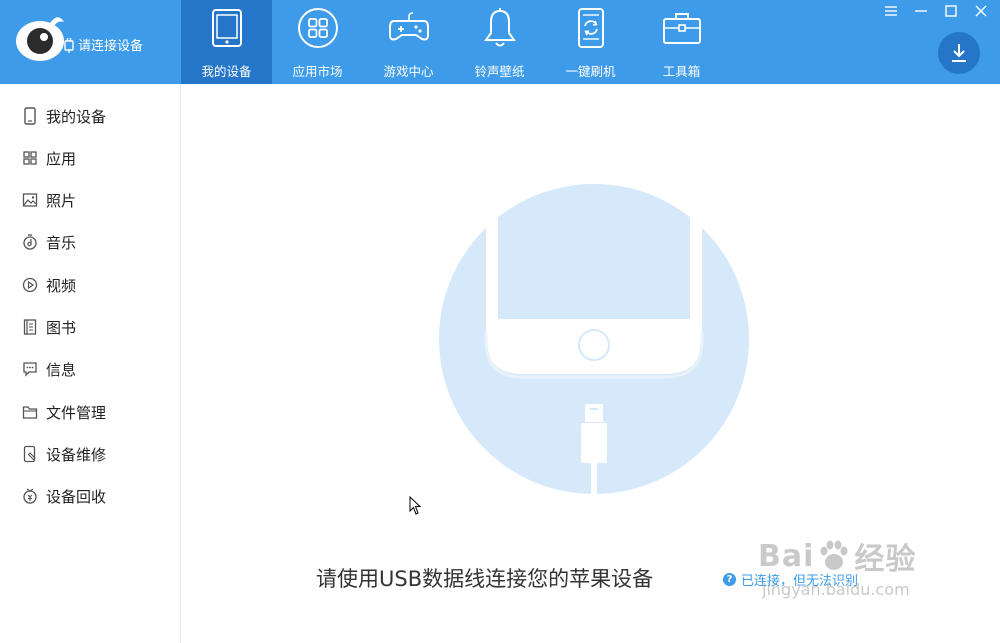 This screenshot has height=643, width=1000. I want to click on tablet-icon, so click(227, 28).